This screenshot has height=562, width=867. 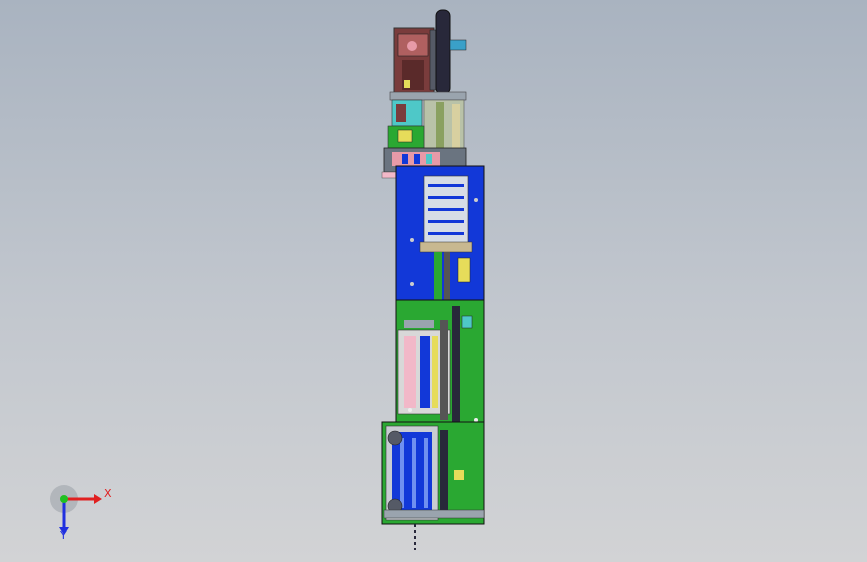 What do you see at coordinates (85, 515) in the screenshot?
I see `coordinate-triad: X Y` at bounding box center [85, 515].